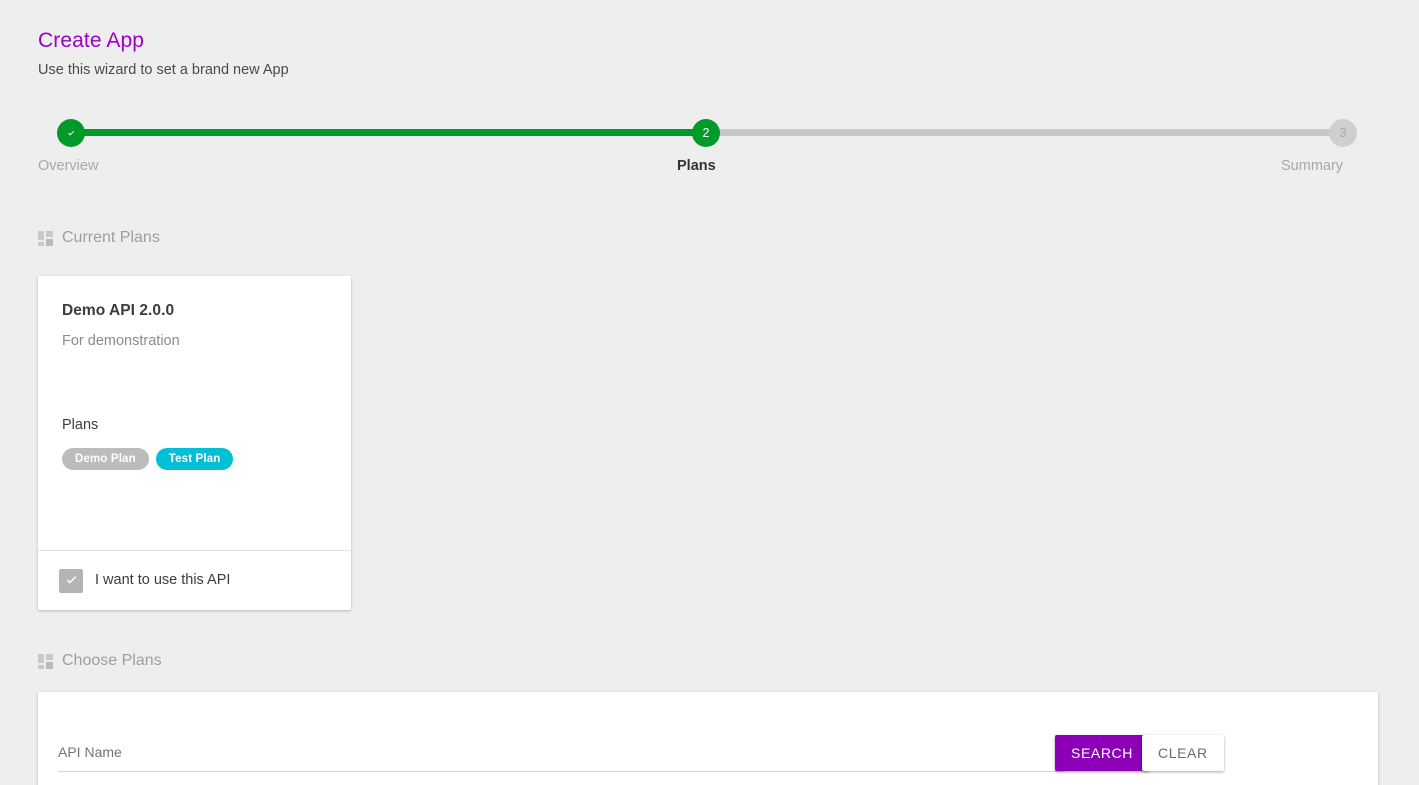 Image resolution: width=1419 pixels, height=785 pixels. I want to click on api-name-input, so click(561, 751).